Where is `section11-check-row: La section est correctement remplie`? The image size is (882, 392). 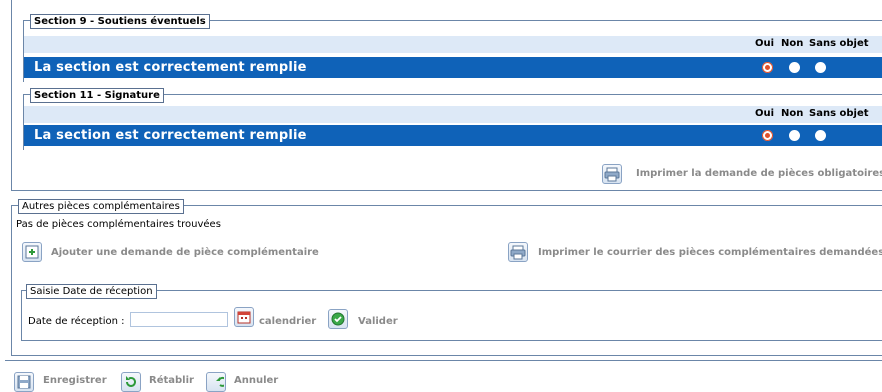
section11-check-row: La section est correctement remplie is located at coordinates (453, 135).